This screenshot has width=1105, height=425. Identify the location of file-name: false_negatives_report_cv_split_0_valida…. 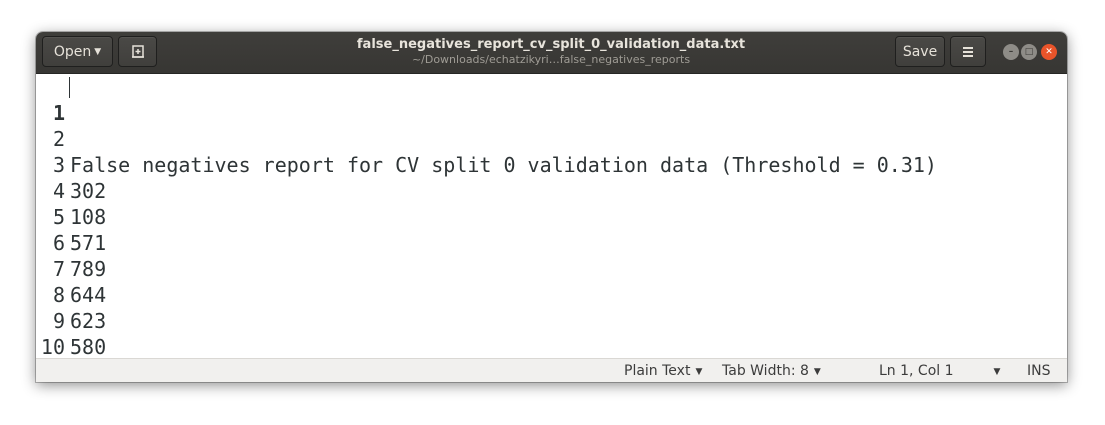
(551, 44).